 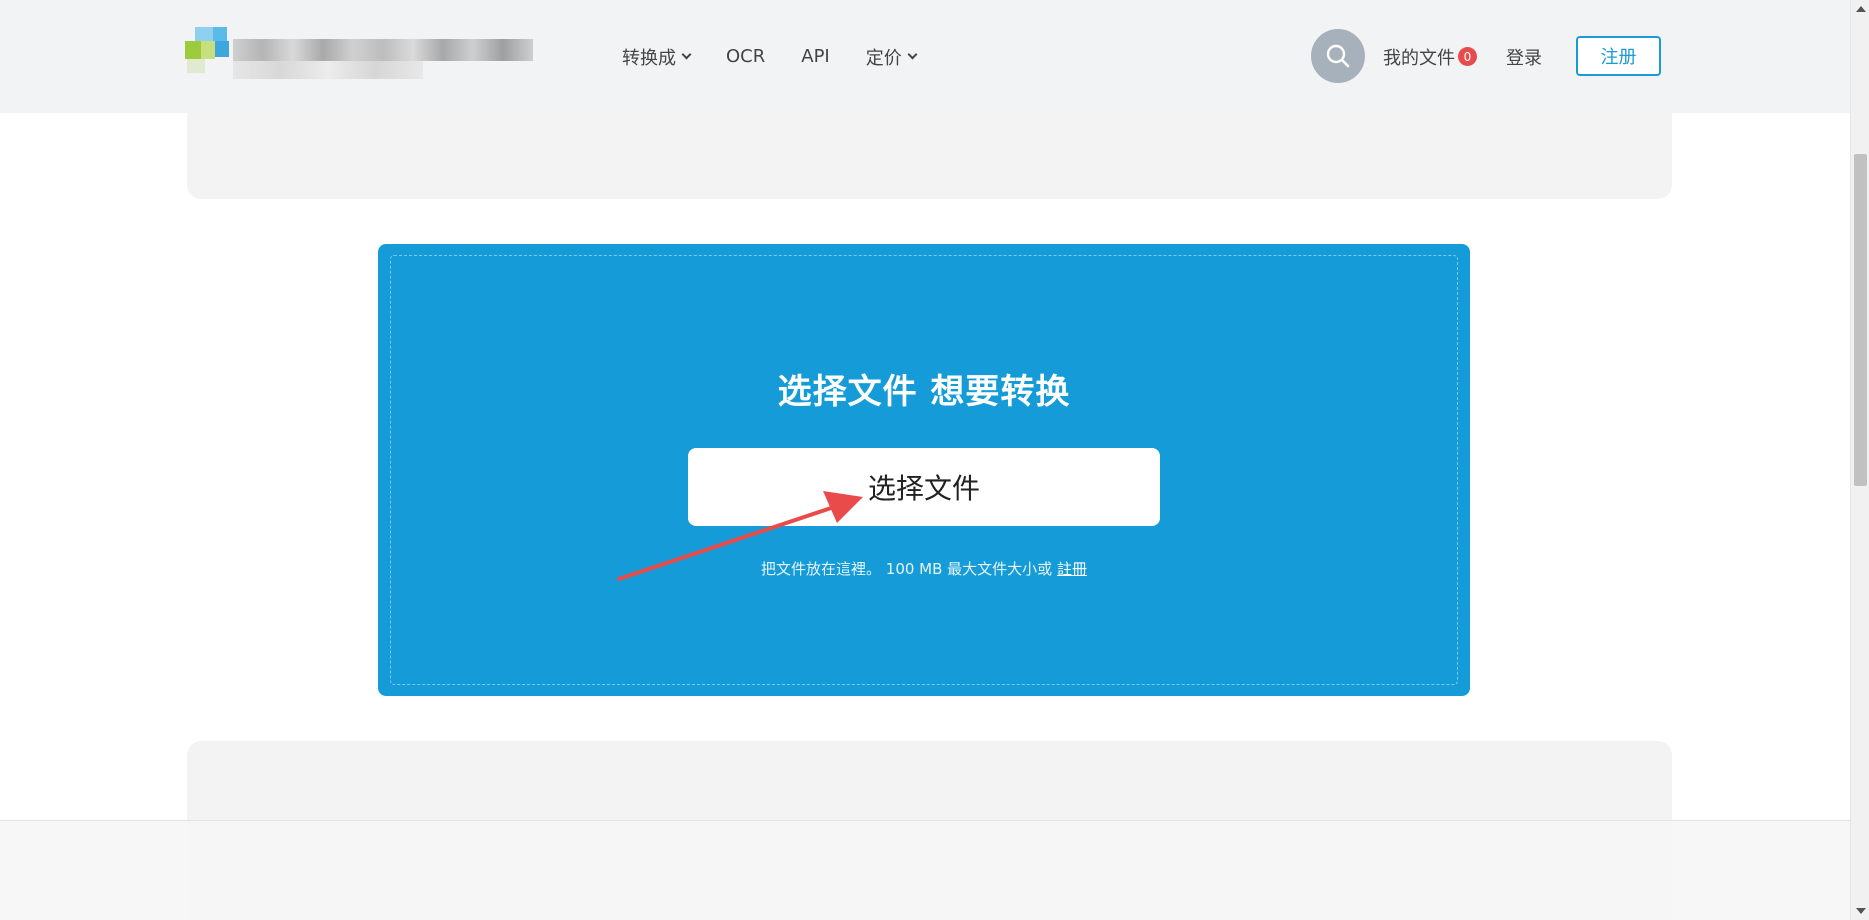 I want to click on page-scrollbar, so click(x=1859, y=460).